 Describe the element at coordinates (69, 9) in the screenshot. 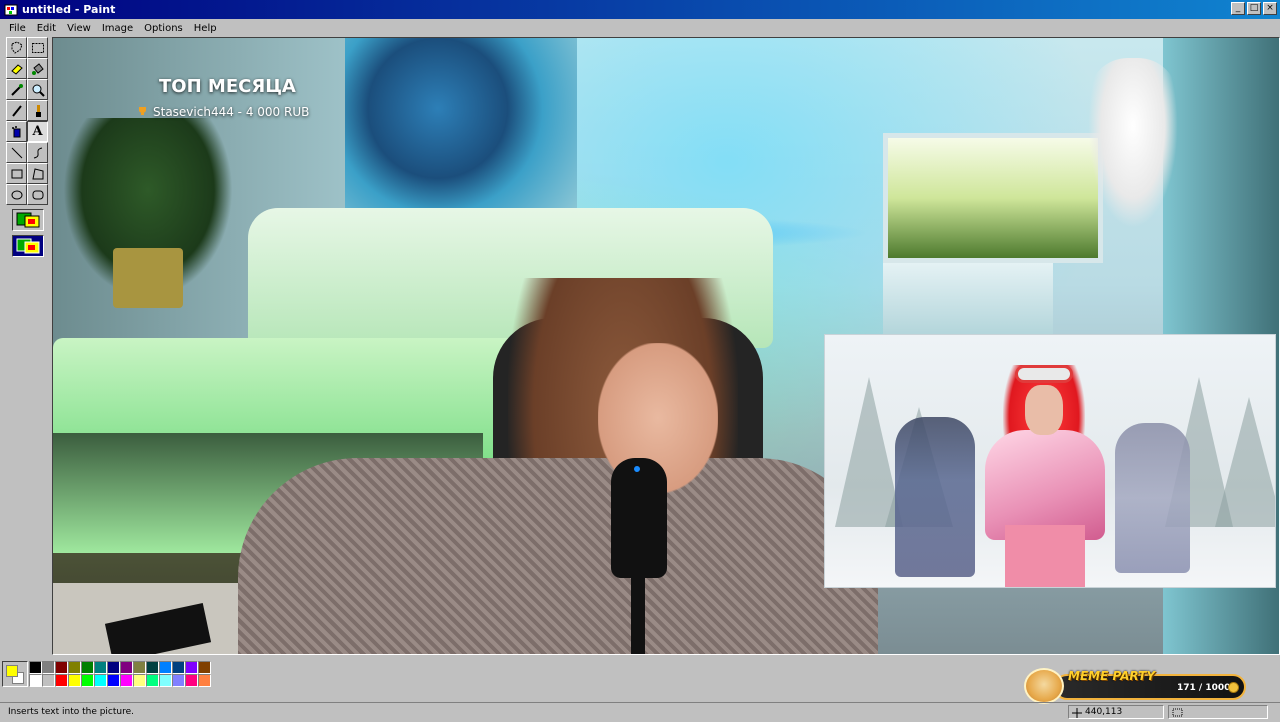

I see `window-title: untitled - Paint` at that location.